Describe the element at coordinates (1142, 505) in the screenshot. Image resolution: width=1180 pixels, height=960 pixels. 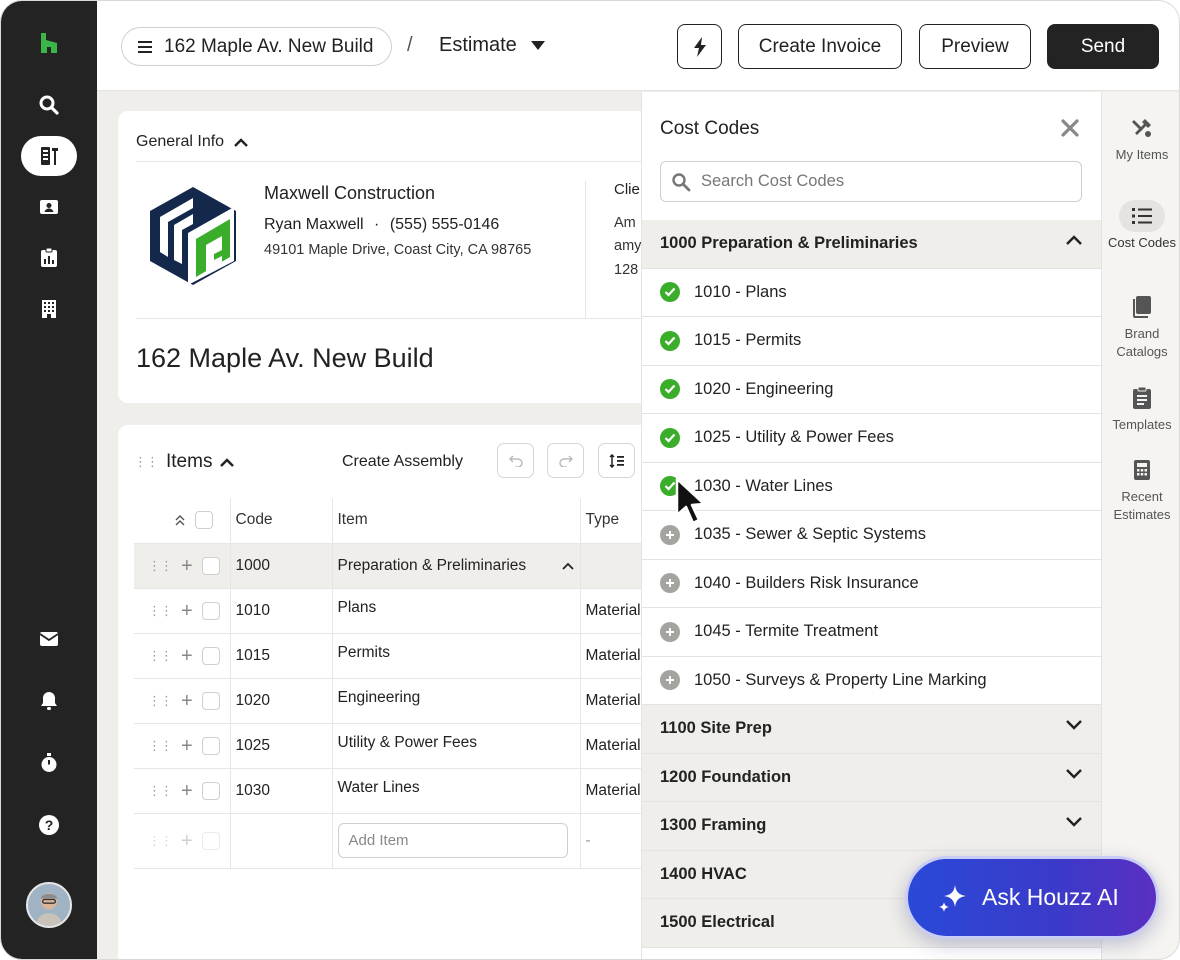
I see `rail-label: Recent Estimates` at that location.